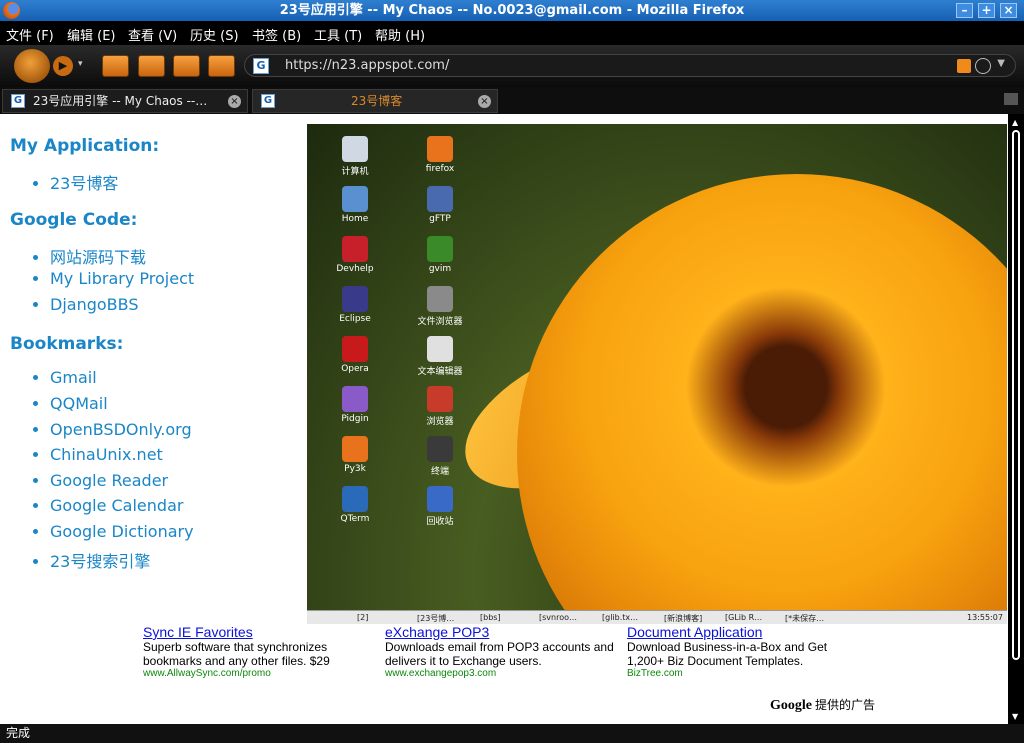 This screenshot has height=743, width=1024. What do you see at coordinates (440, 406) in the screenshot?
I see `desktop-icon-icons_right-5: 浏览器` at bounding box center [440, 406].